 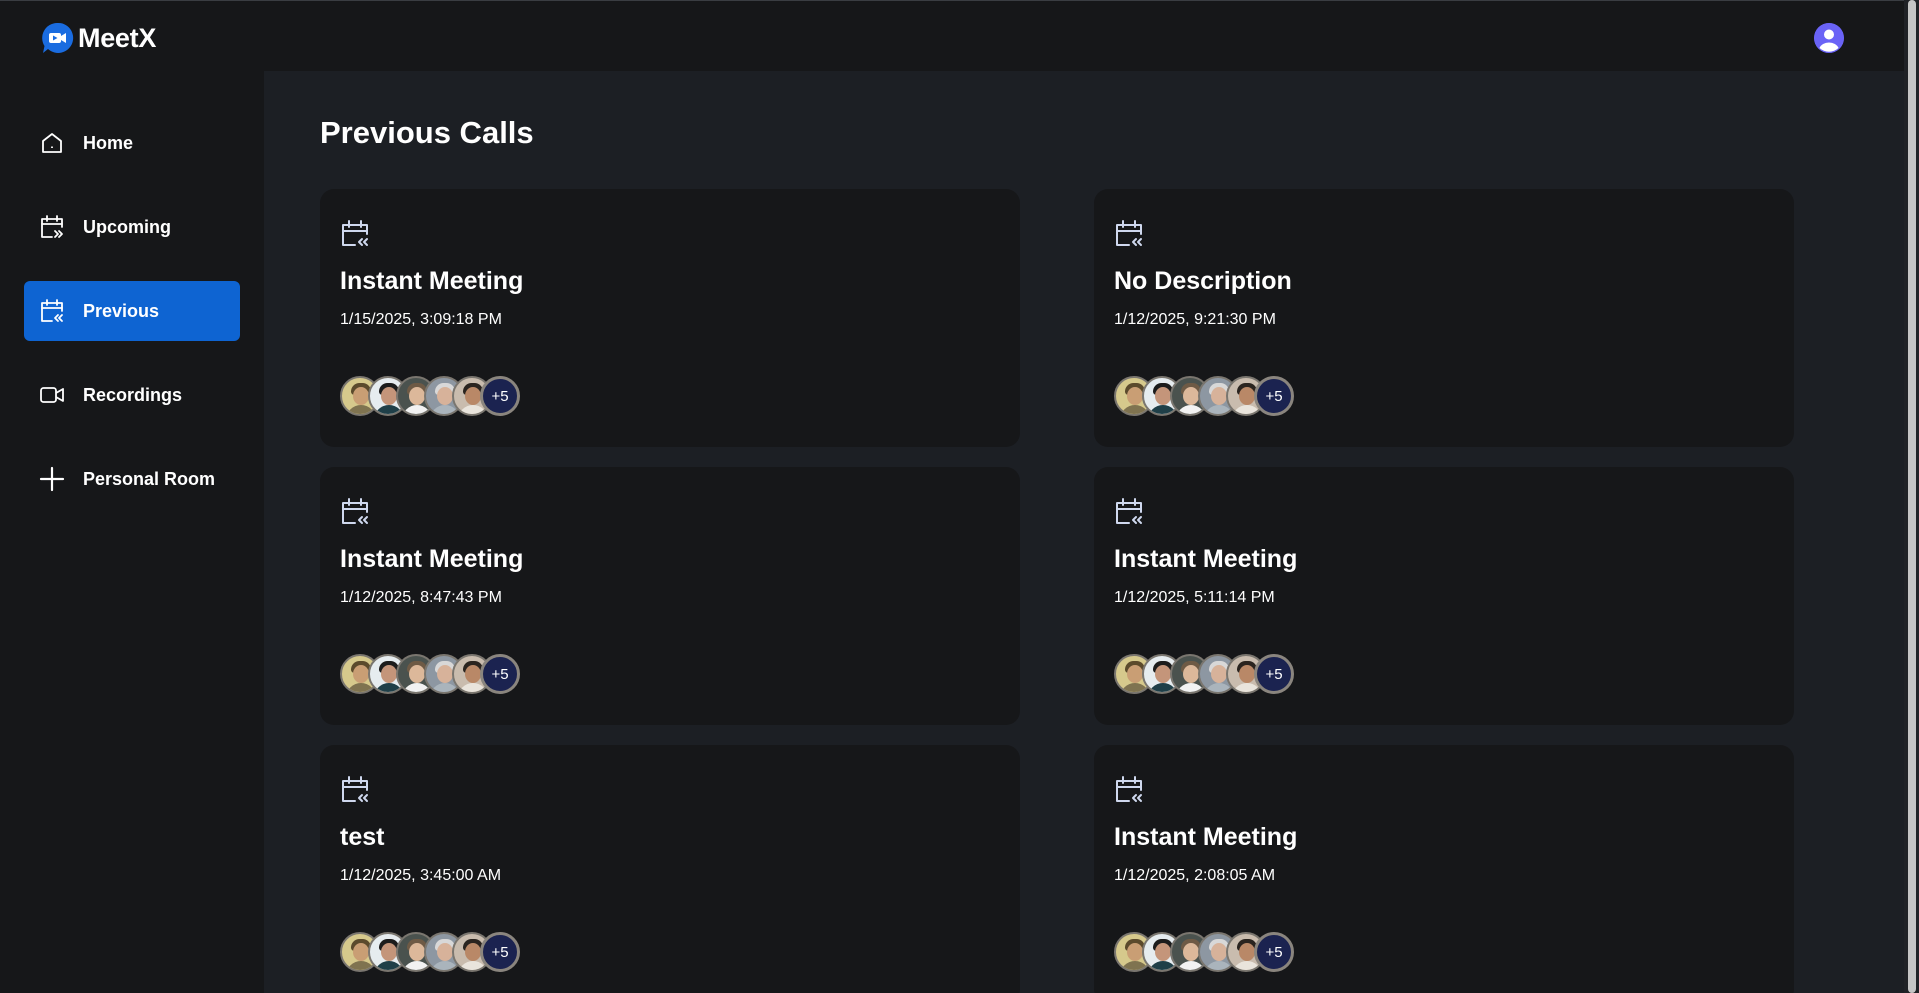 I want to click on call-title: No Description, so click(x=1203, y=281).